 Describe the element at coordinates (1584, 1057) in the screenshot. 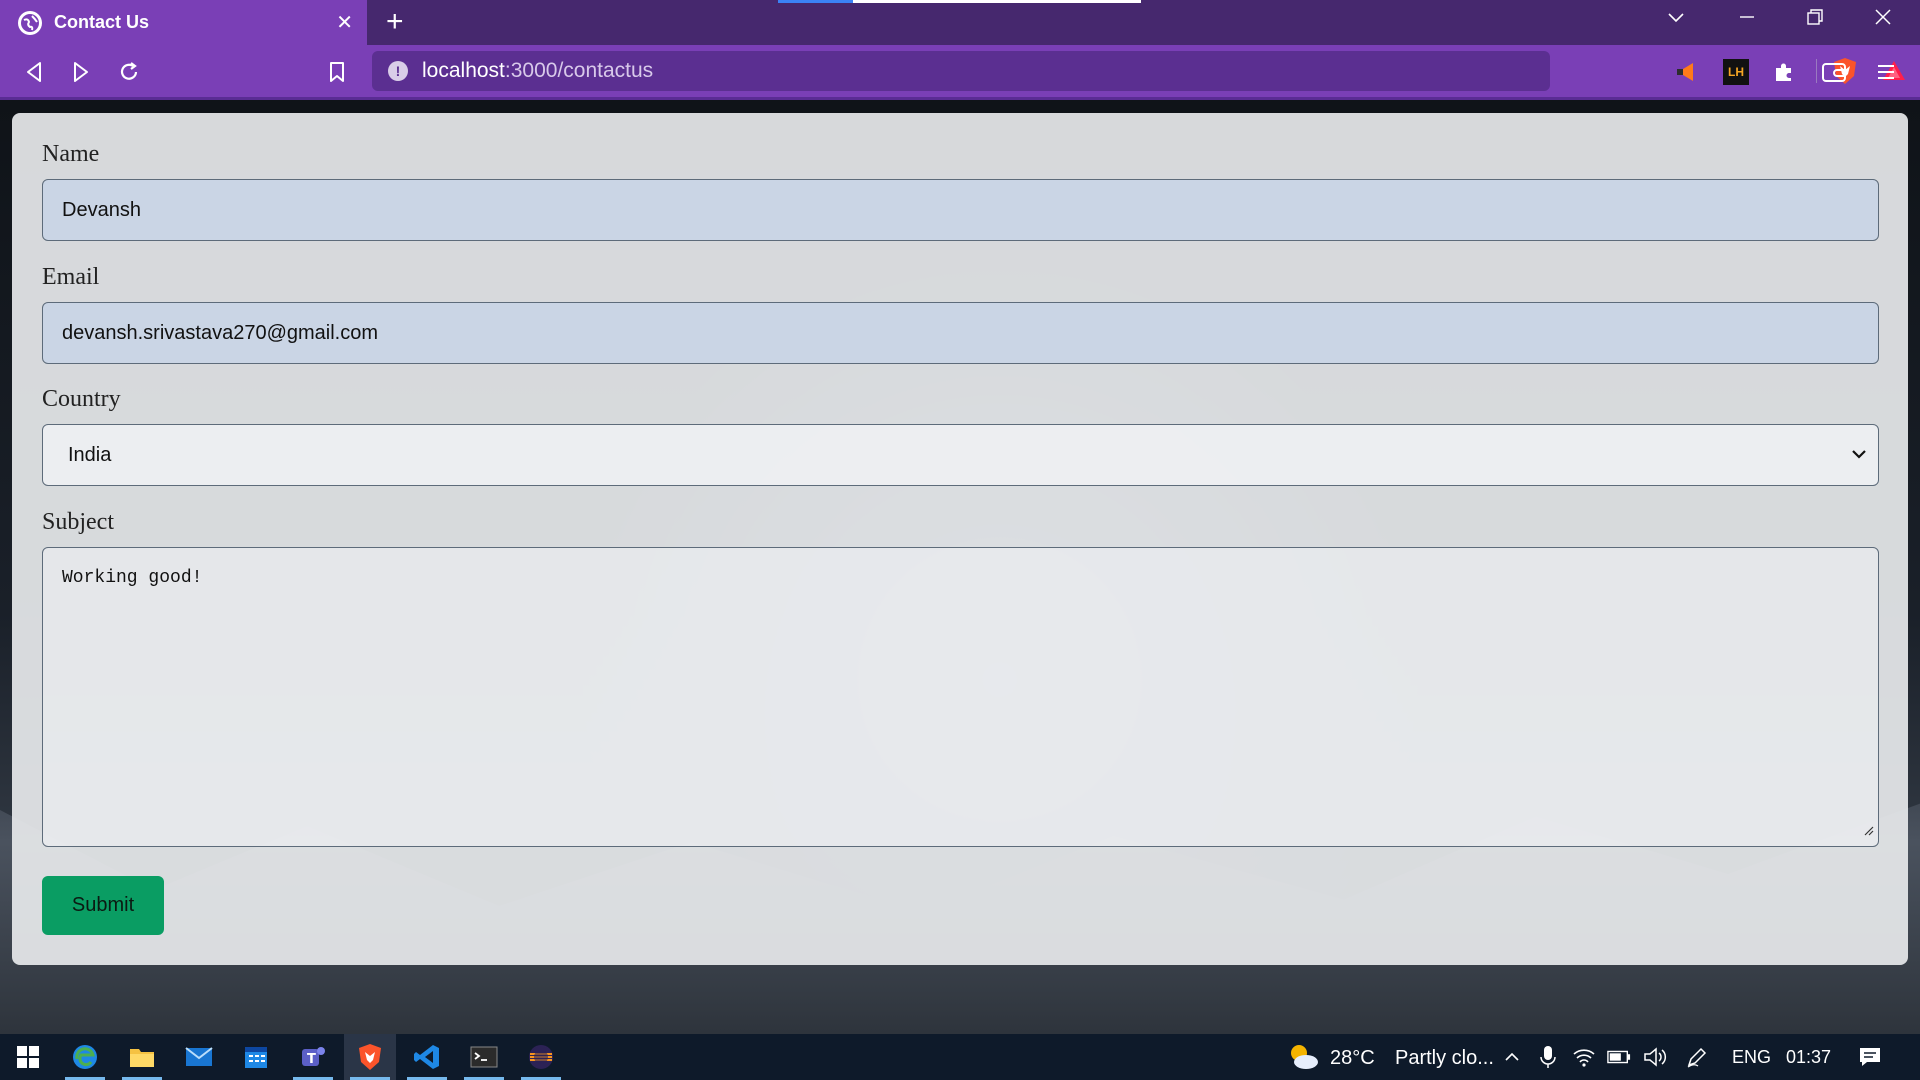

I see `wifi-icon` at that location.